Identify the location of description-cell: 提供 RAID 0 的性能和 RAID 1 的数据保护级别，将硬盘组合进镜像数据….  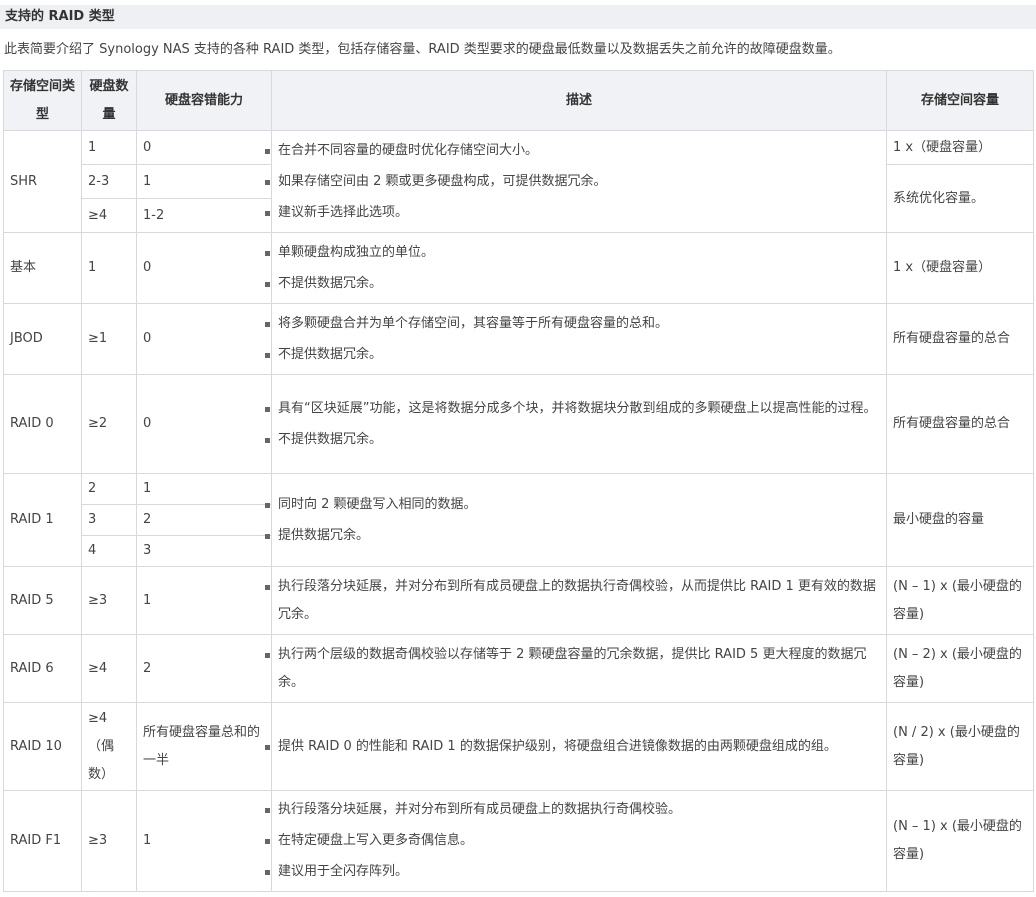
(576, 746).